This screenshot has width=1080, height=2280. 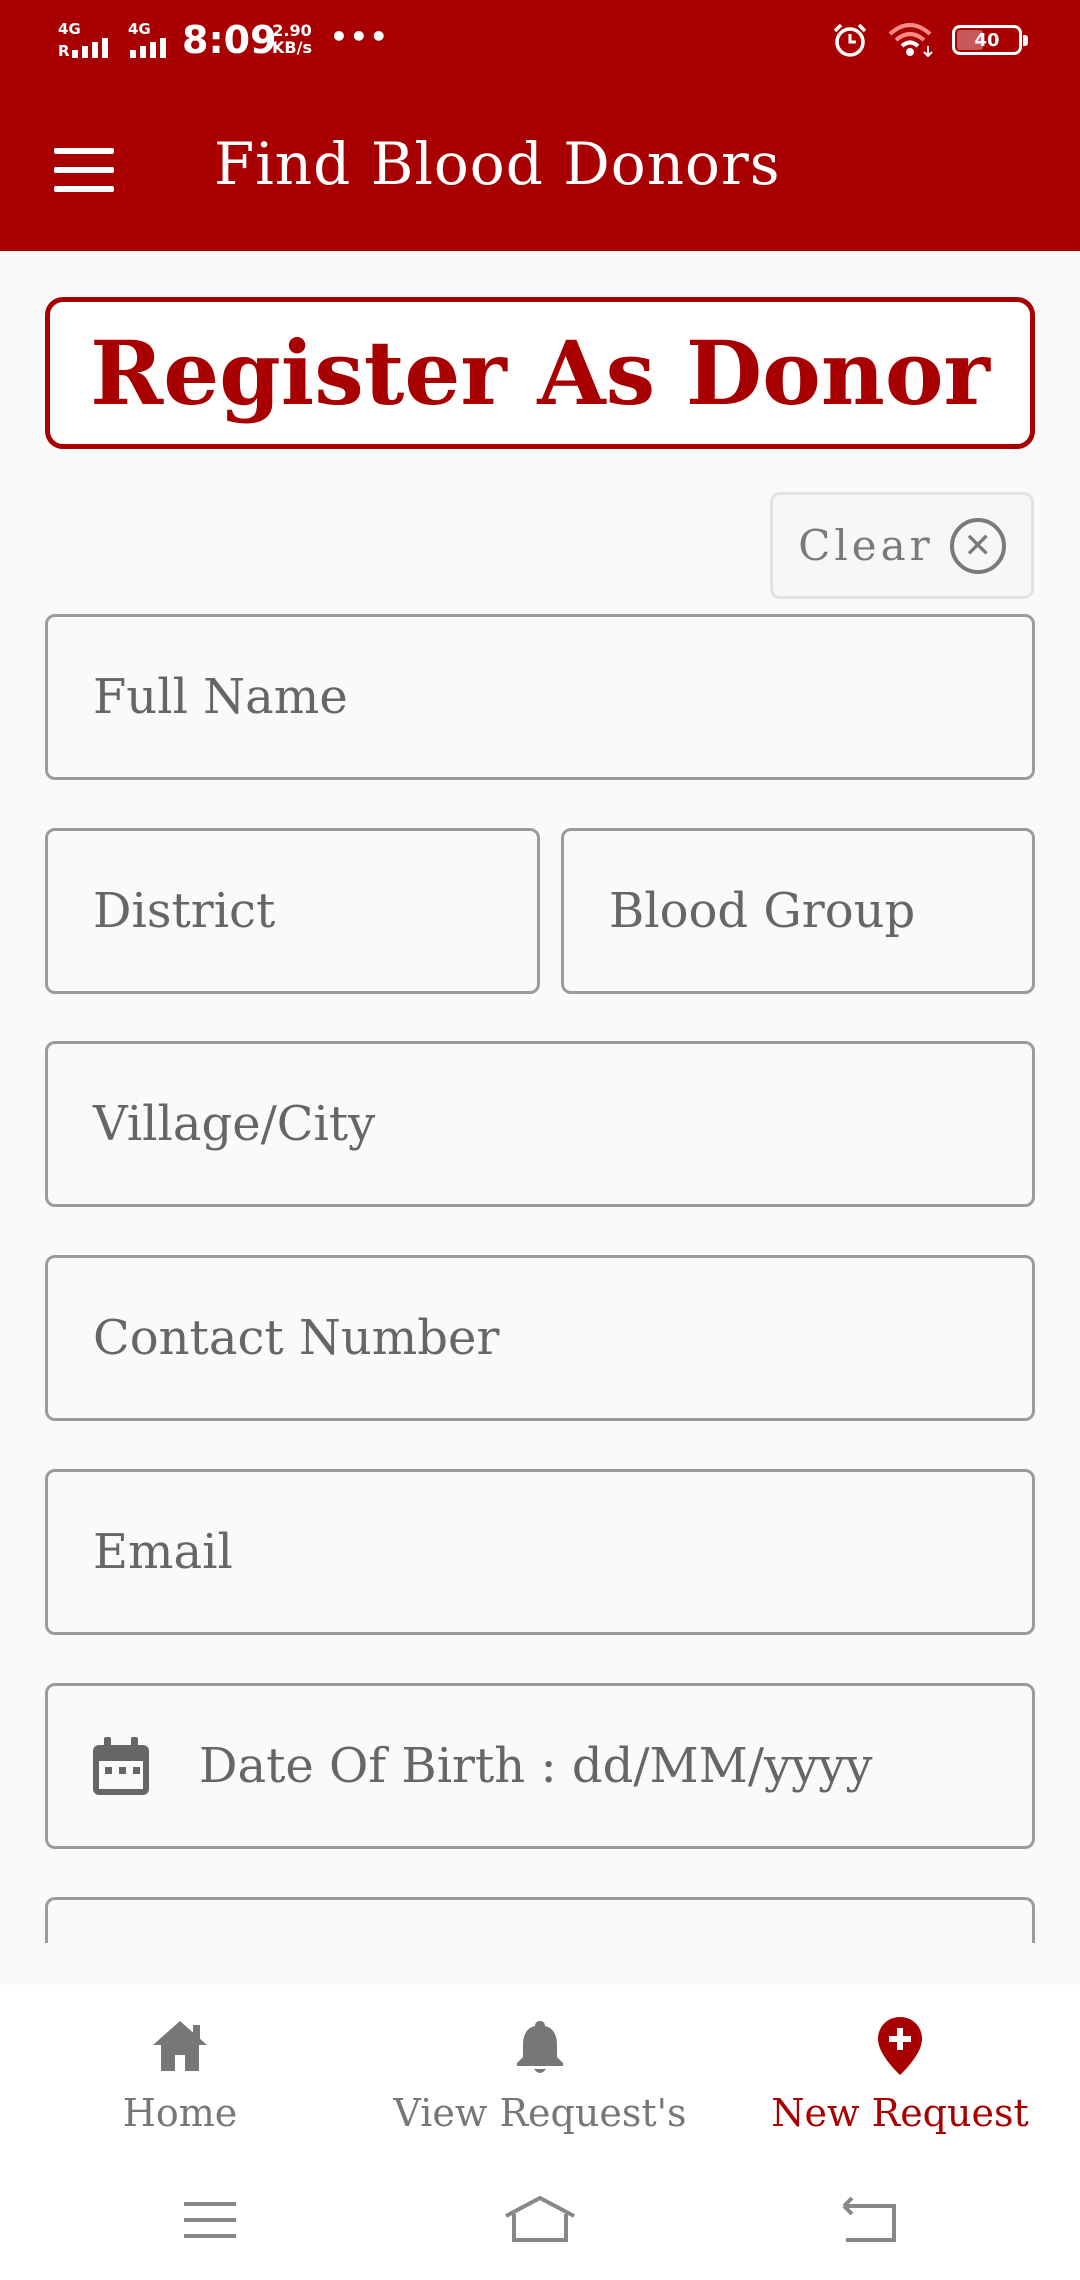 I want to click on signal-1-icon: 4G R, so click(x=88, y=40).